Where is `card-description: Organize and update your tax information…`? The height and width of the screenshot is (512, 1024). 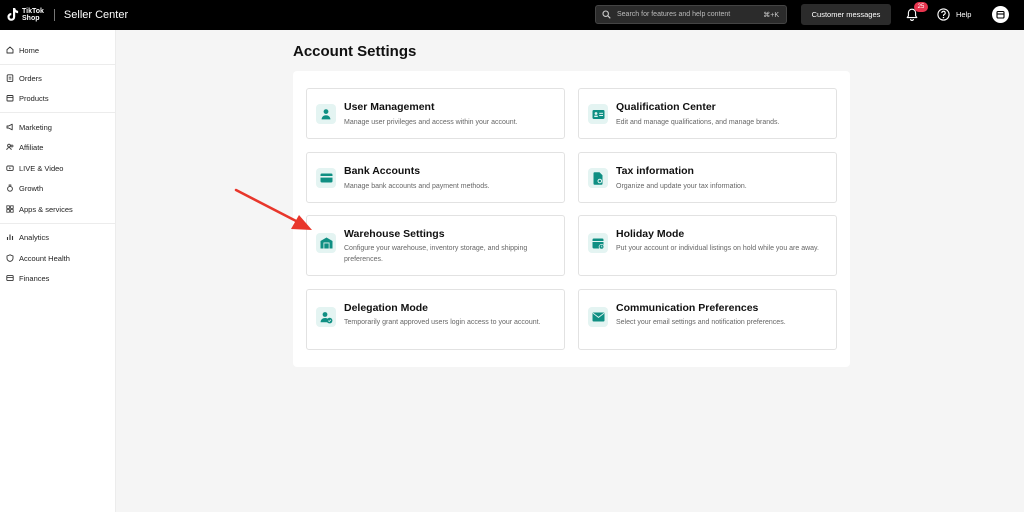
card-description: Organize and update your tax information… is located at coordinates (681, 186).